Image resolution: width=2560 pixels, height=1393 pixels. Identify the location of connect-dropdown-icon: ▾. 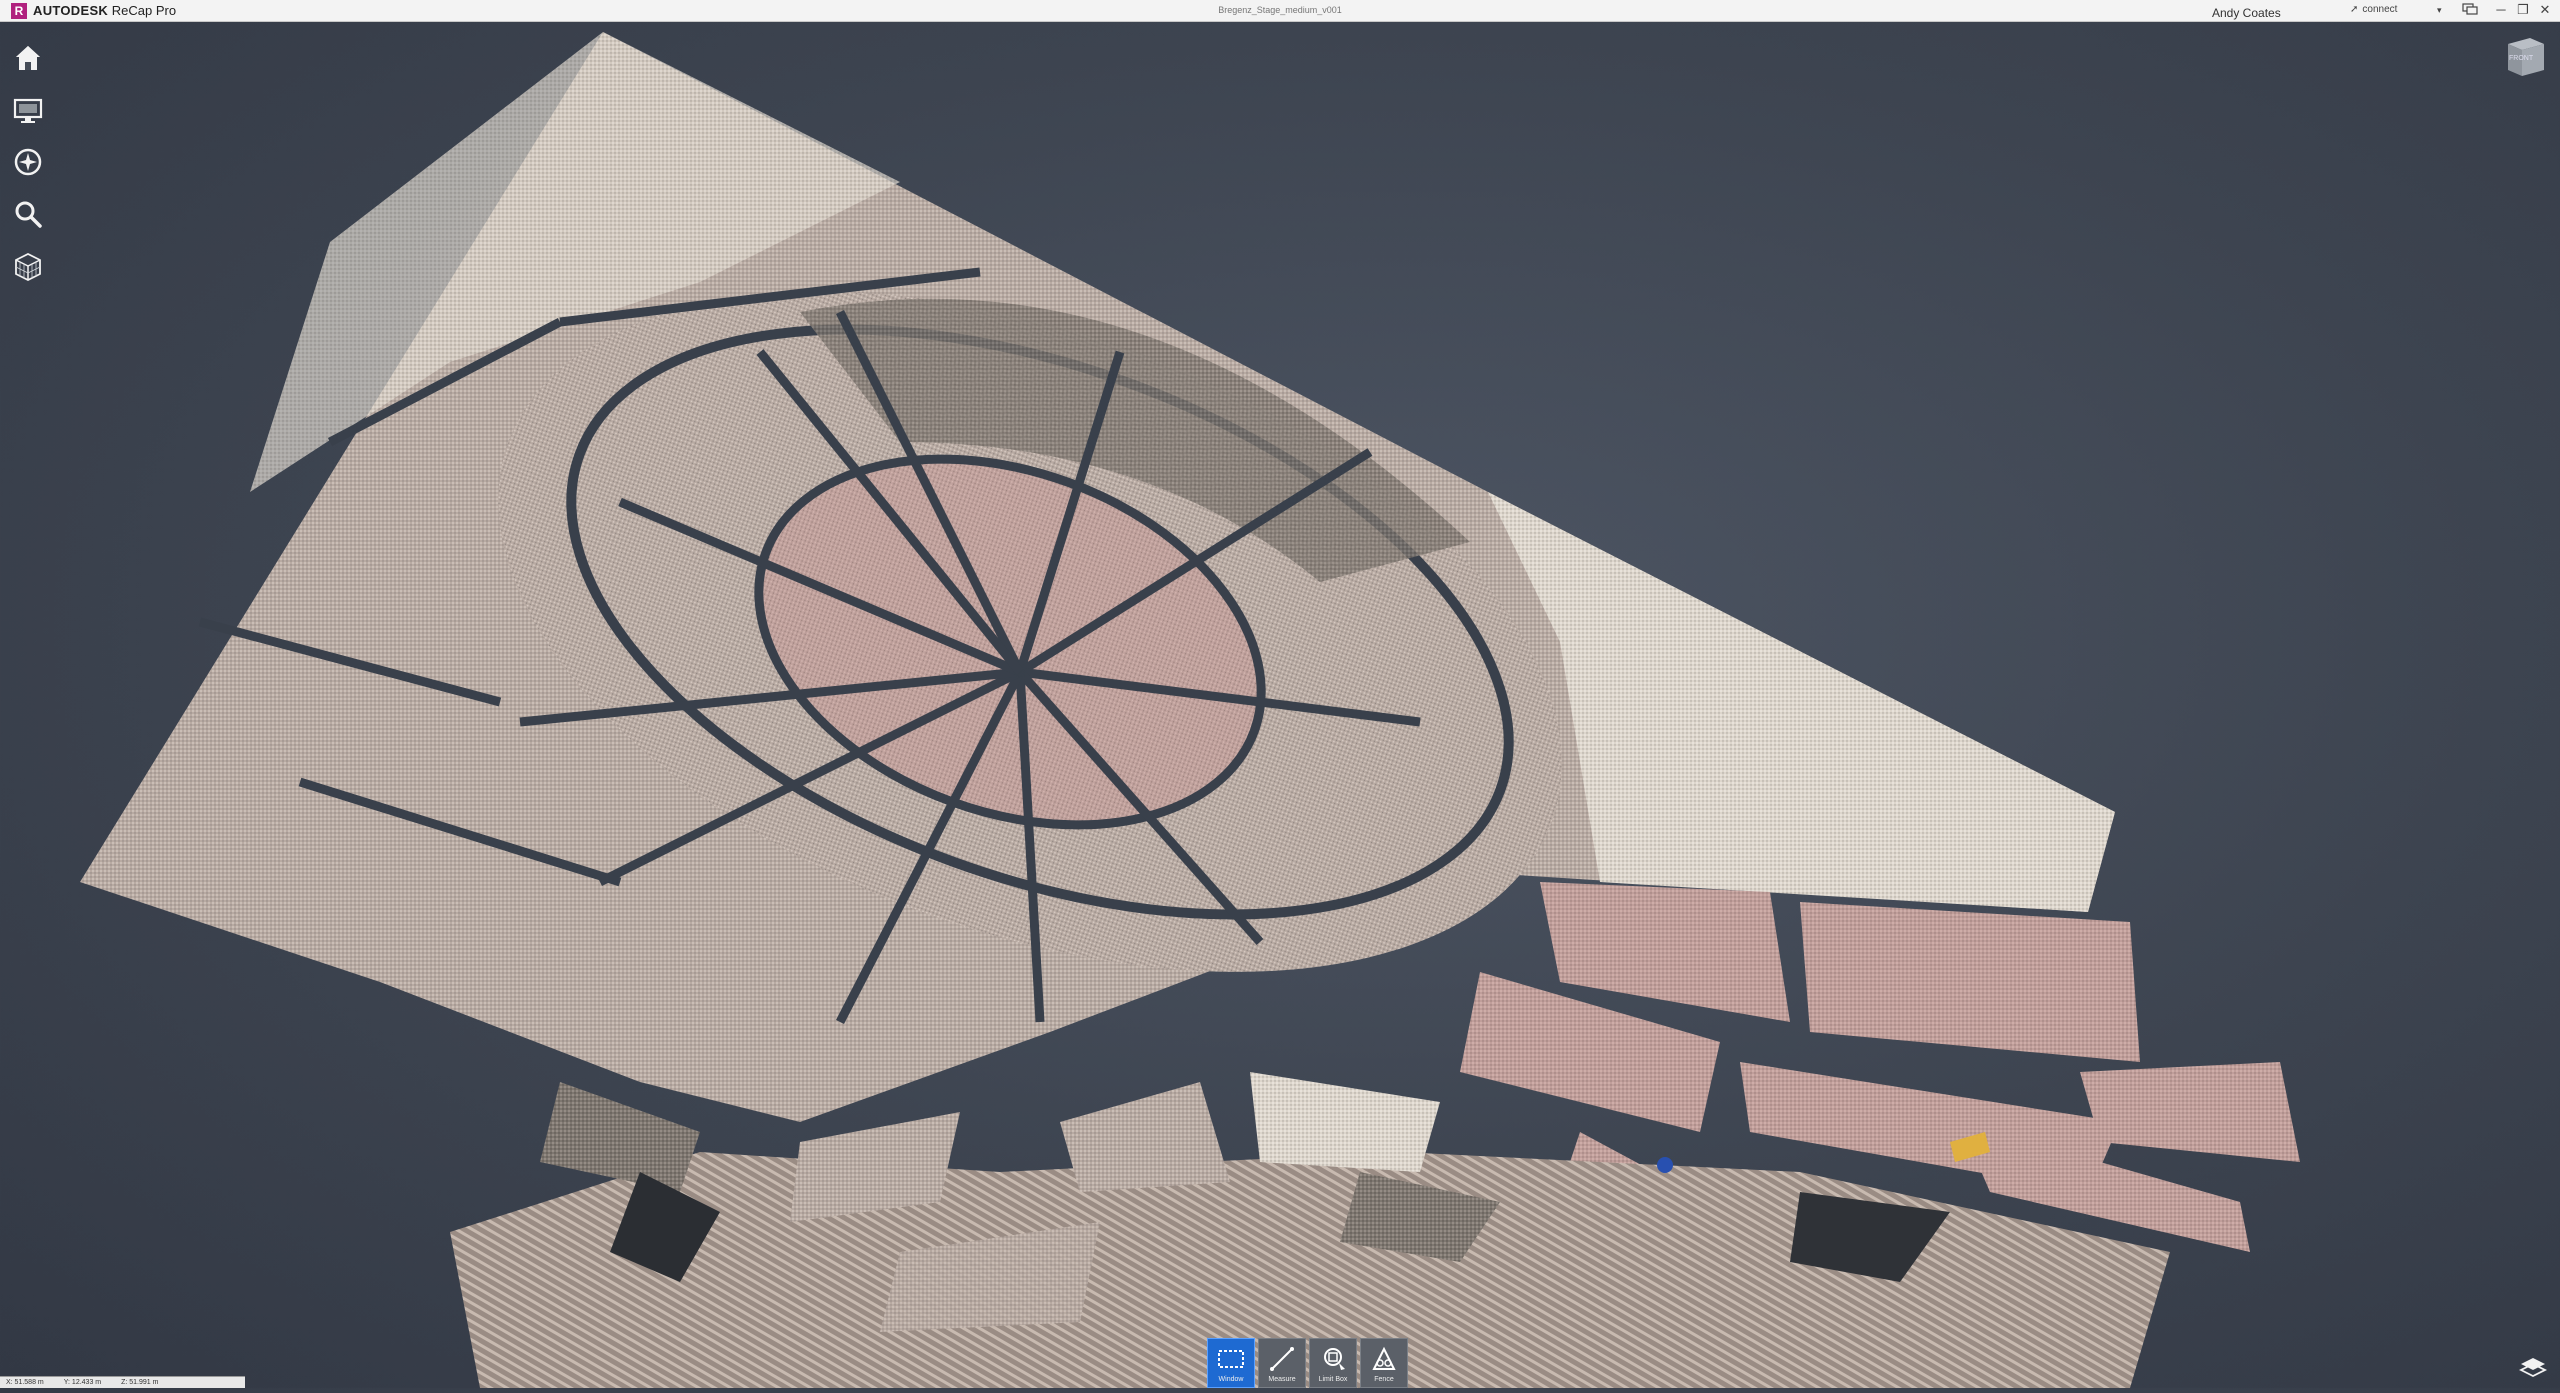
(2439, 10).